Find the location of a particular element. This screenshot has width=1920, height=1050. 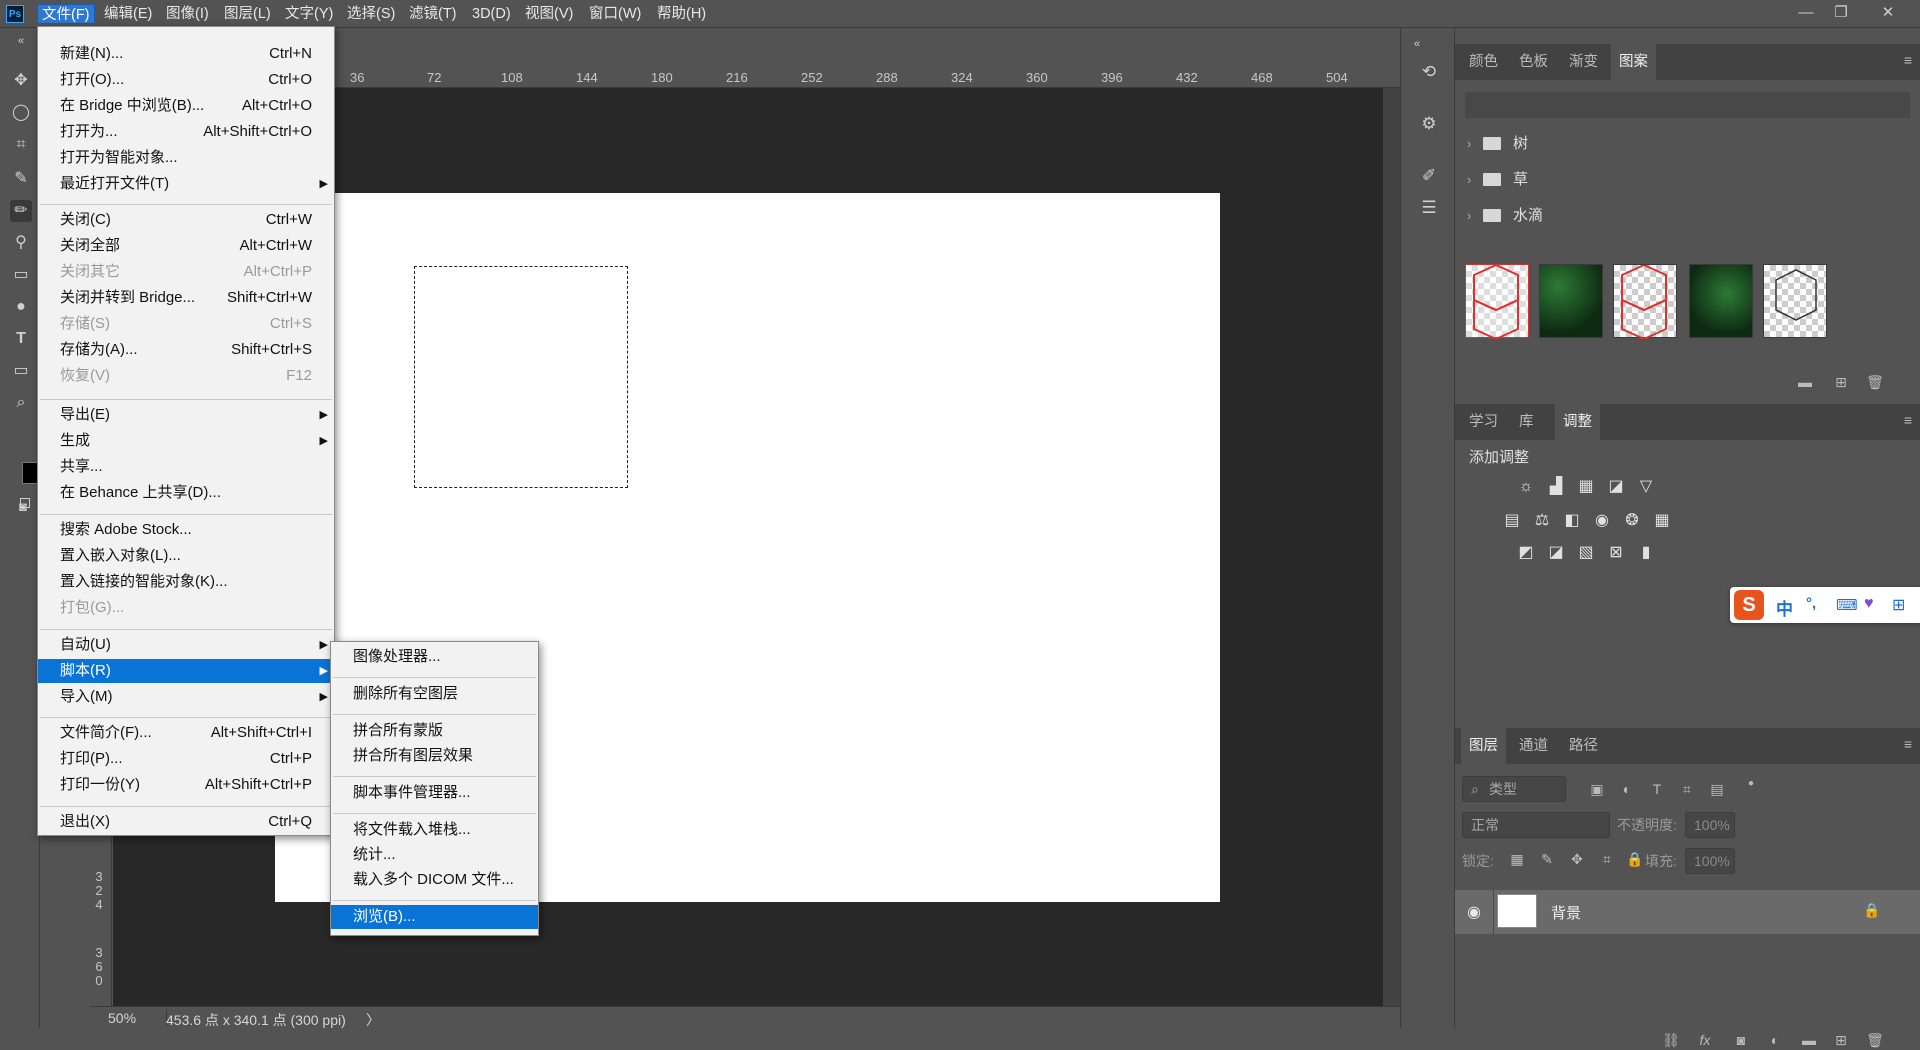

menu-view: 视图(V) is located at coordinates (549, 14).